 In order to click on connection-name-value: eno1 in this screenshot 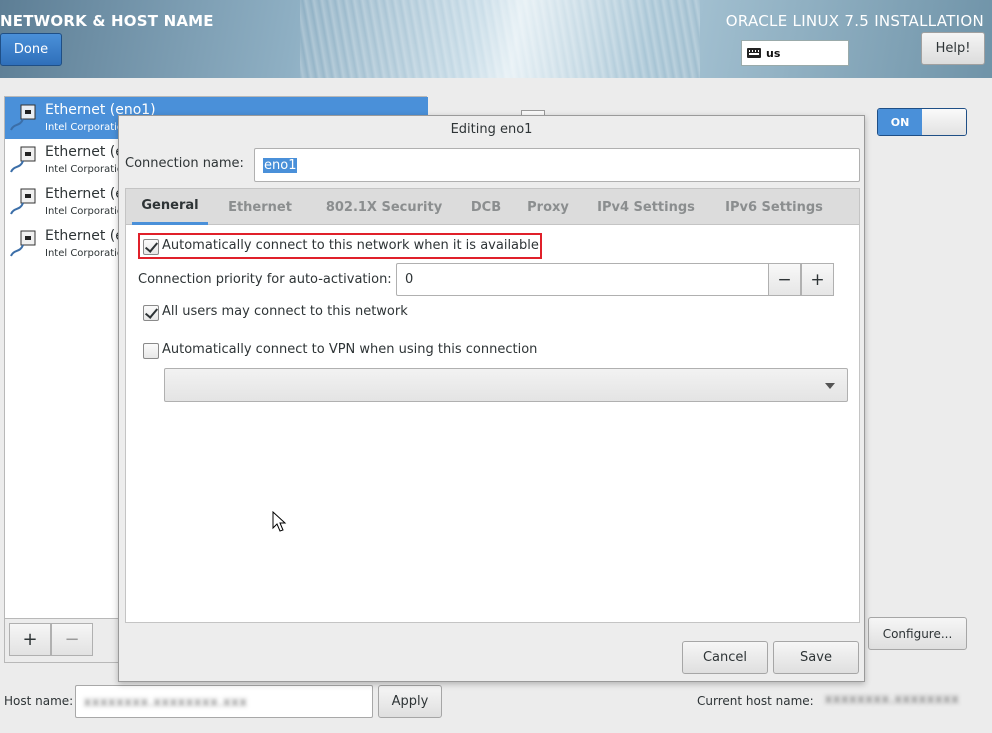, I will do `click(280, 165)`.